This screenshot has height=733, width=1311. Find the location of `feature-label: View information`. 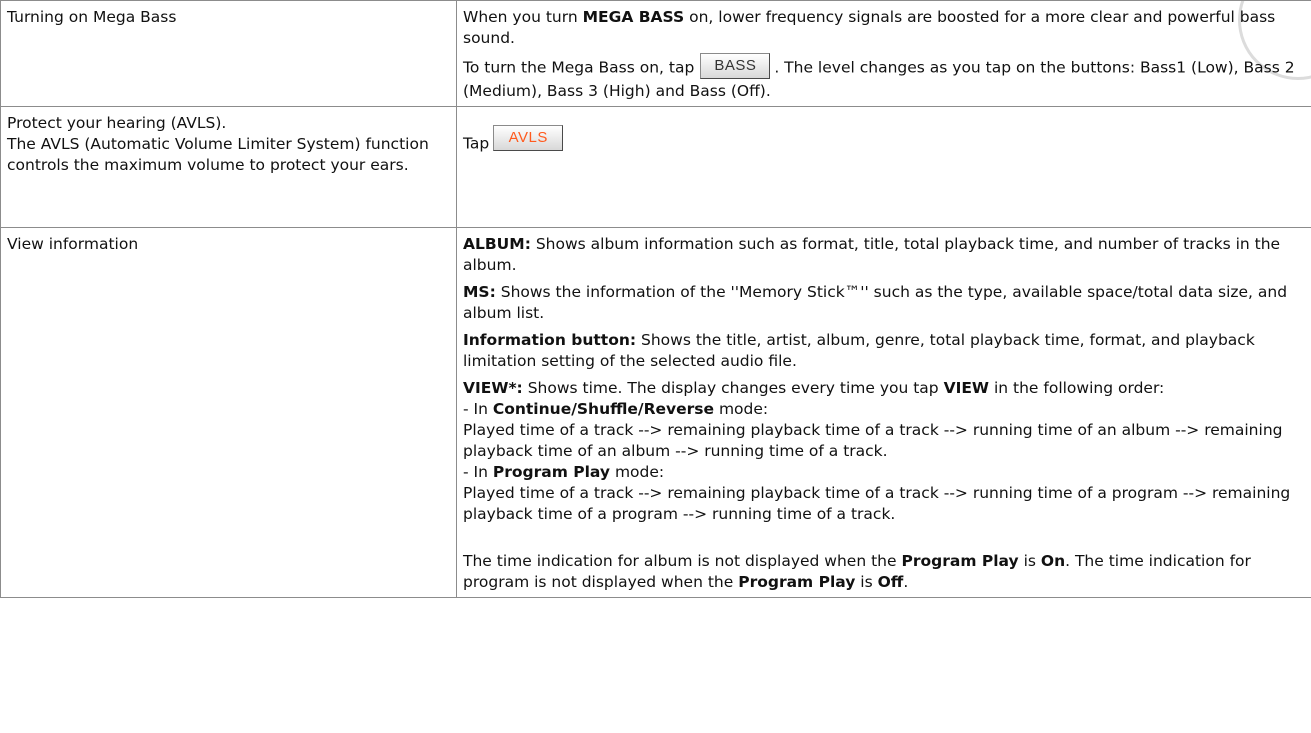

feature-label: View information is located at coordinates (73, 244).